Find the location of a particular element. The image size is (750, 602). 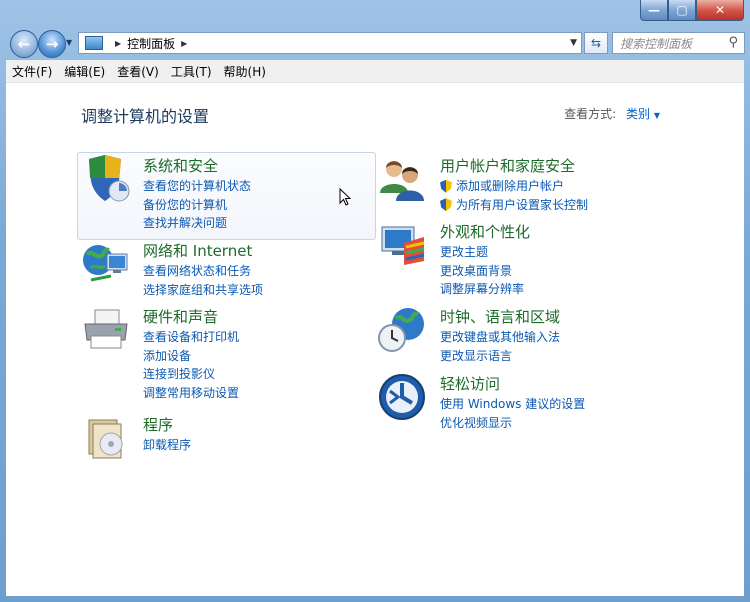

breadcrumb-control-panel: 控制面板 is located at coordinates (151, 43).